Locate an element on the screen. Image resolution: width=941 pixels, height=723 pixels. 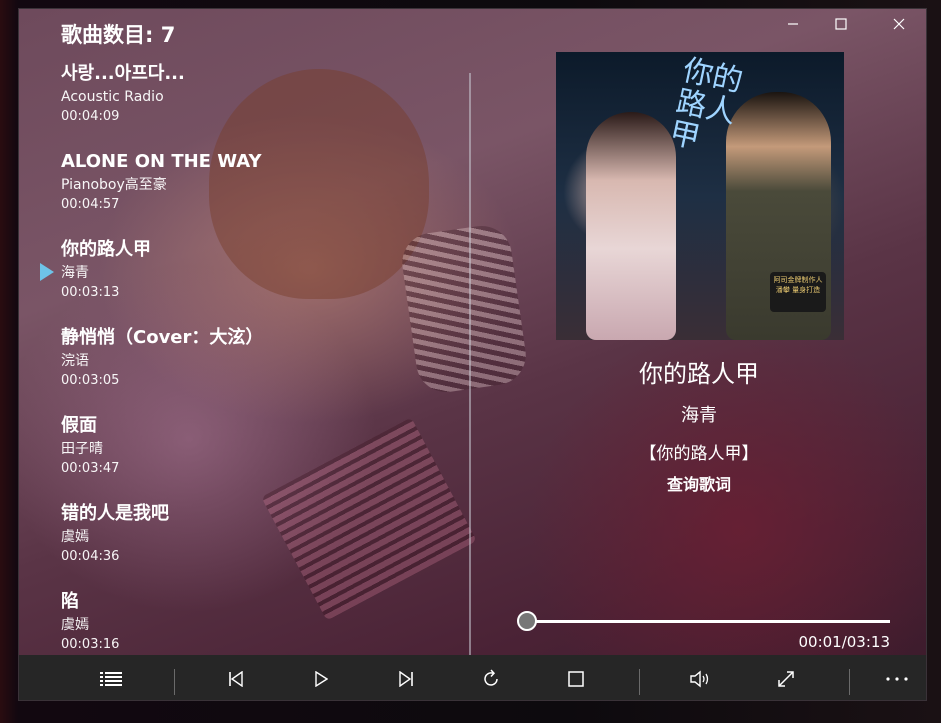
song-duration: 00:04:09 is located at coordinates (90, 116).